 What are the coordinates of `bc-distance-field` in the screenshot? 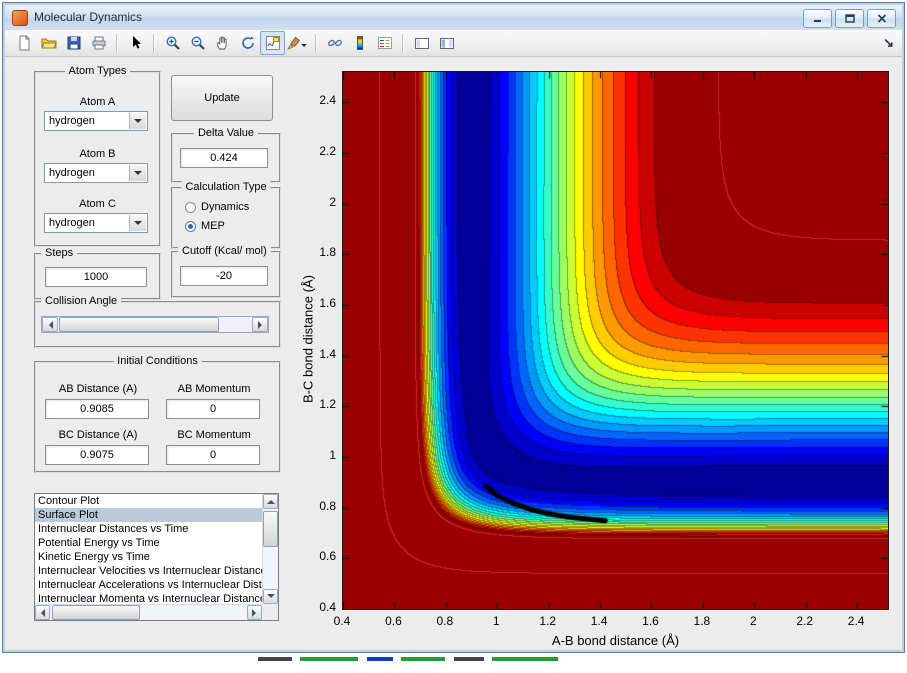 It's located at (97, 455).